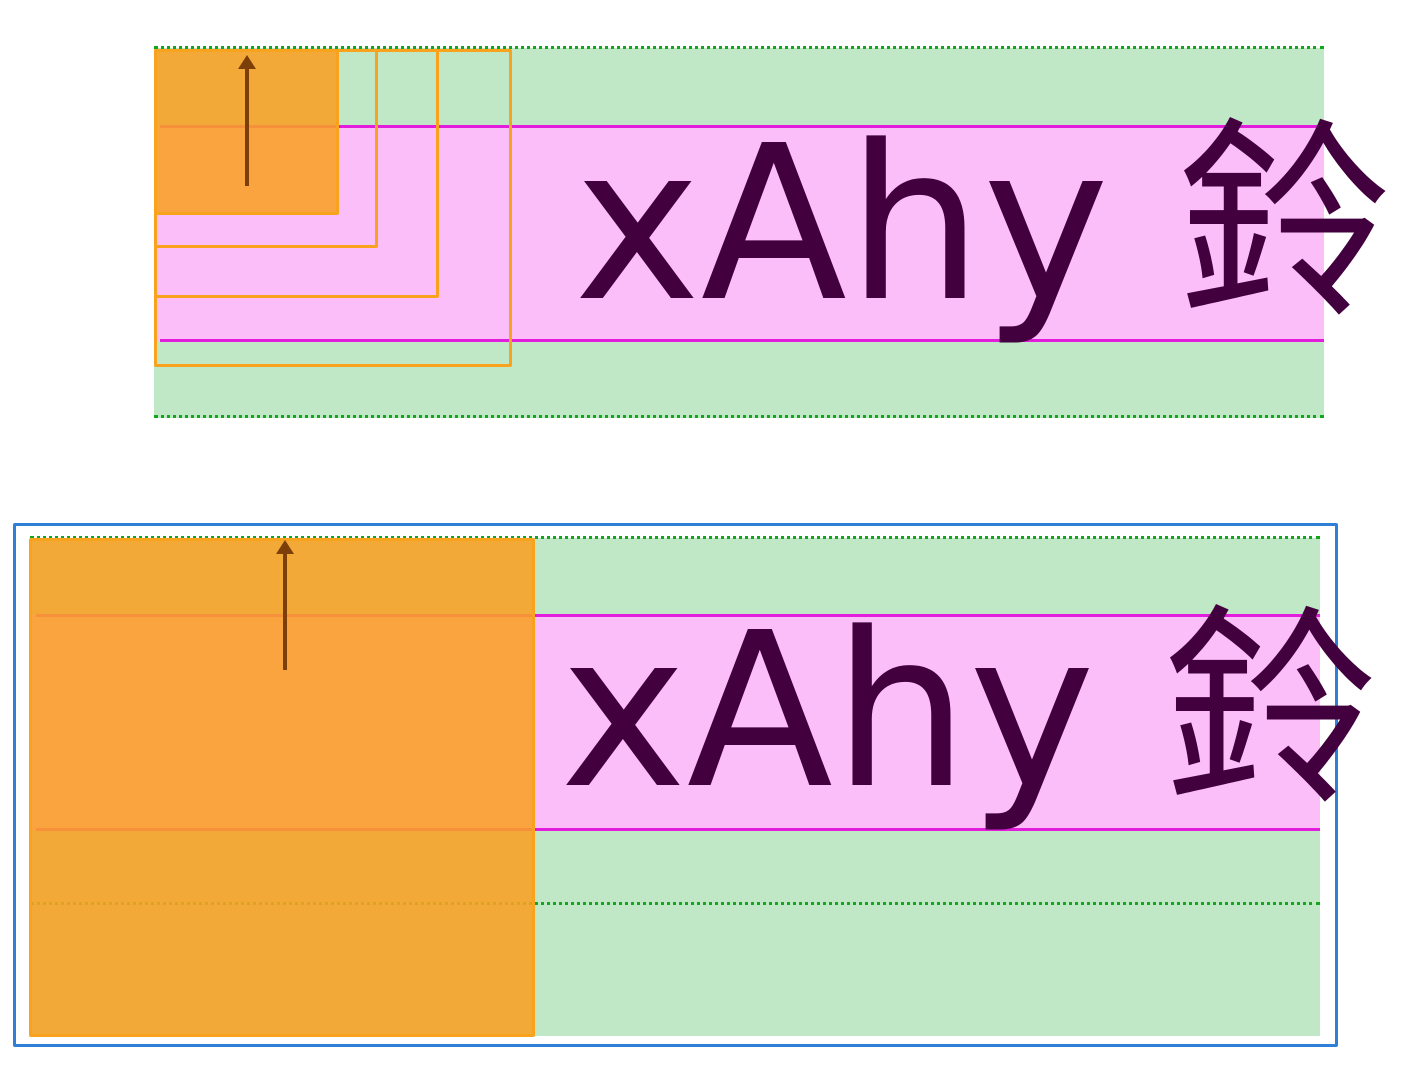  What do you see at coordinates (969, 711) in the screenshot?
I see `bottom-sample-text: xAhy 鈴` at bounding box center [969, 711].